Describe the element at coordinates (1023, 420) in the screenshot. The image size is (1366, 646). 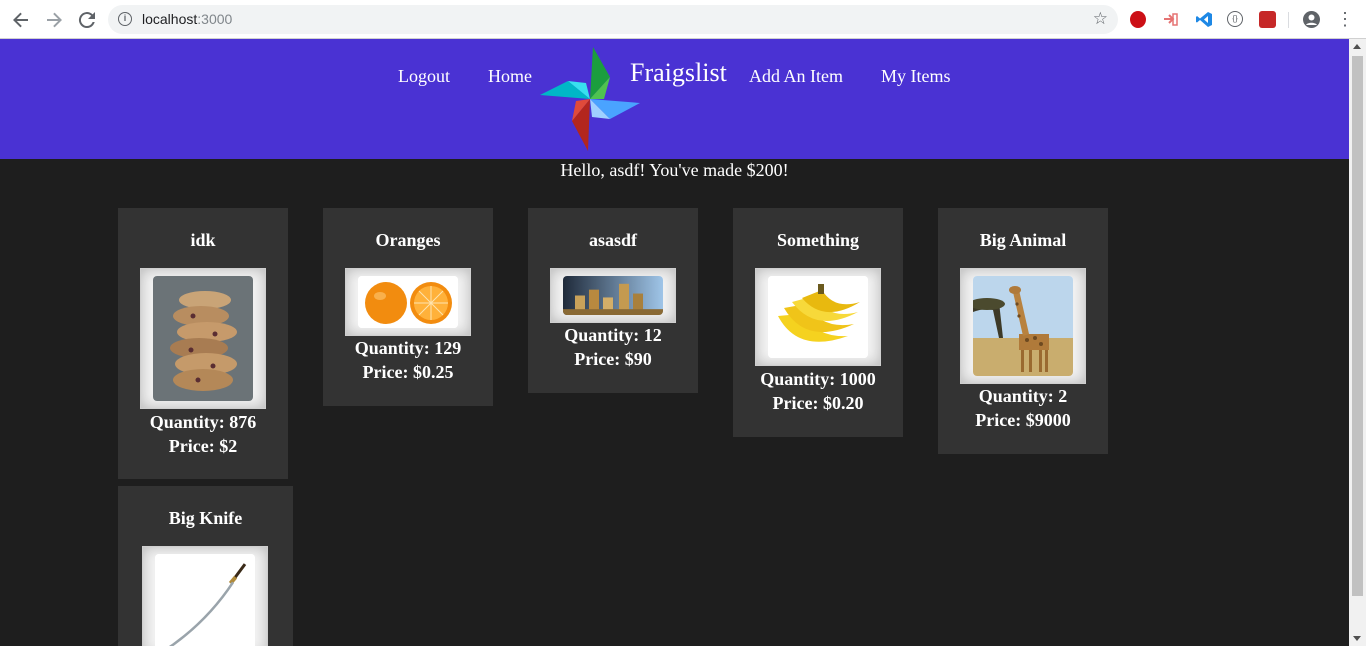
I see `item-price: Price: $9000` at that location.